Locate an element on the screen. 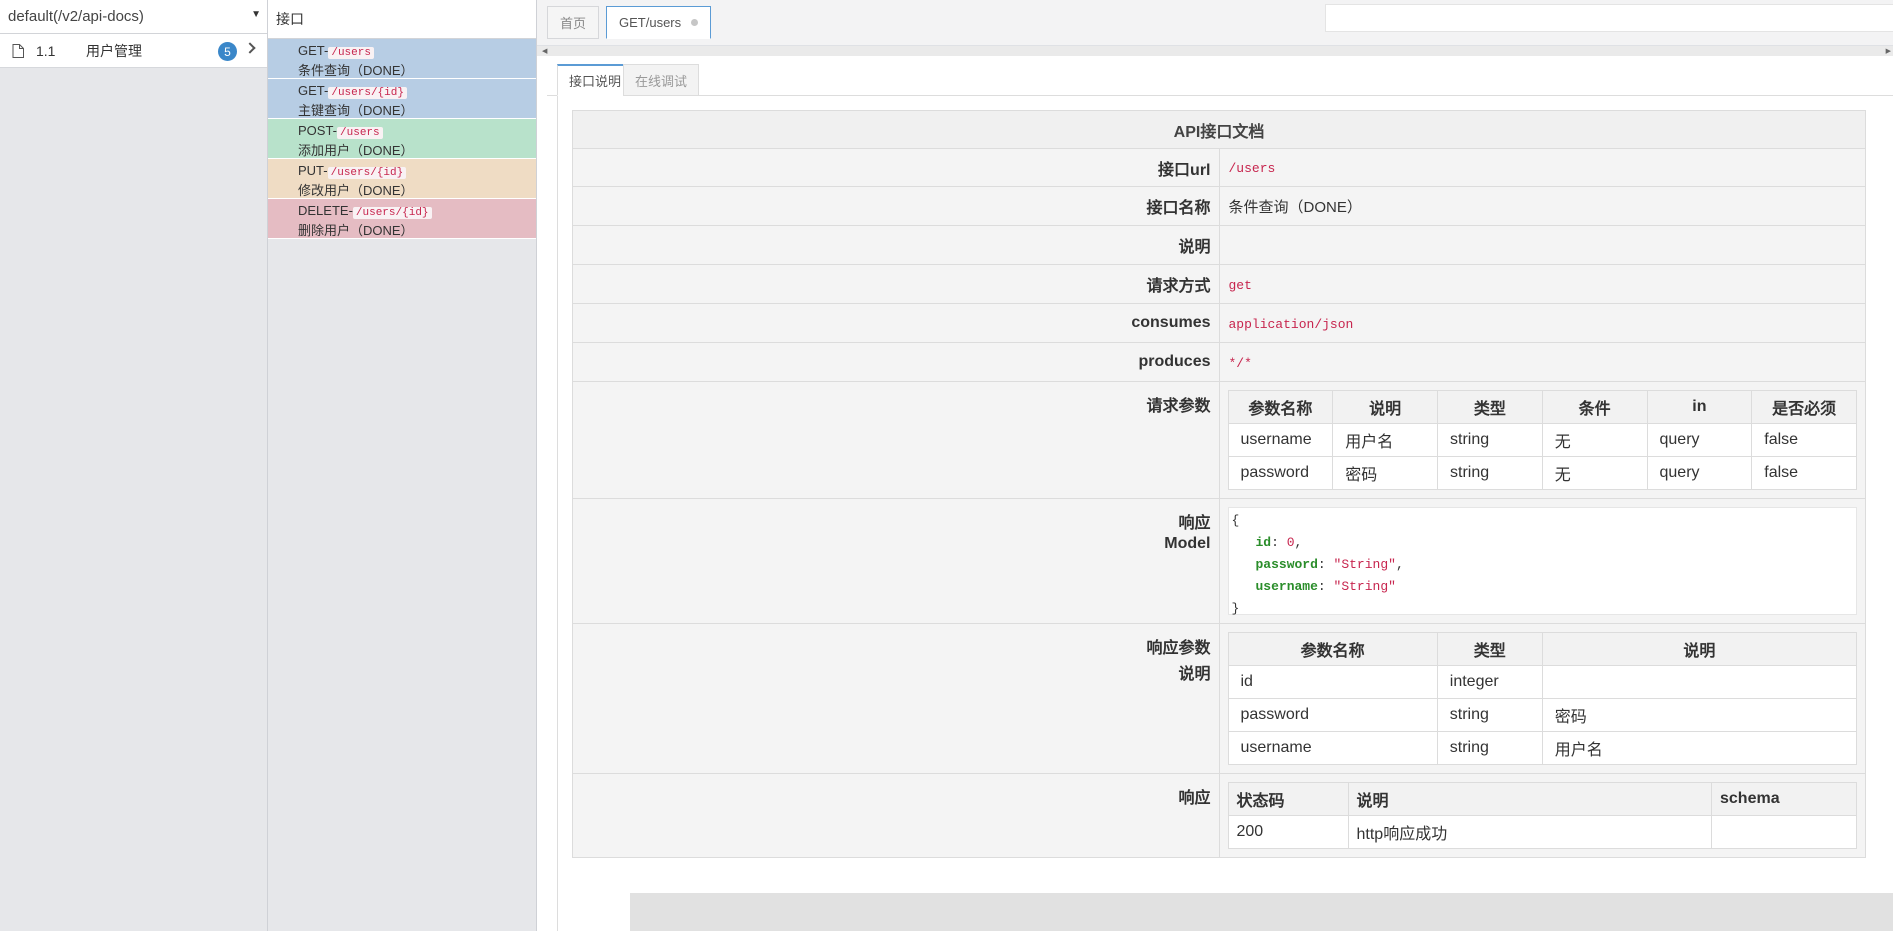 This screenshot has width=1893, height=931. left-panel: default(/v2/api-docs) ▼ 1.1 用户管理 5 is located at coordinates (134, 465).